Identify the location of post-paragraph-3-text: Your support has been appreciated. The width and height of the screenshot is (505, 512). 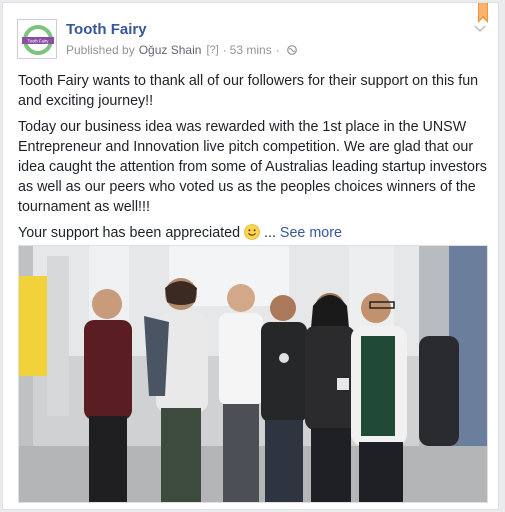
(129, 233).